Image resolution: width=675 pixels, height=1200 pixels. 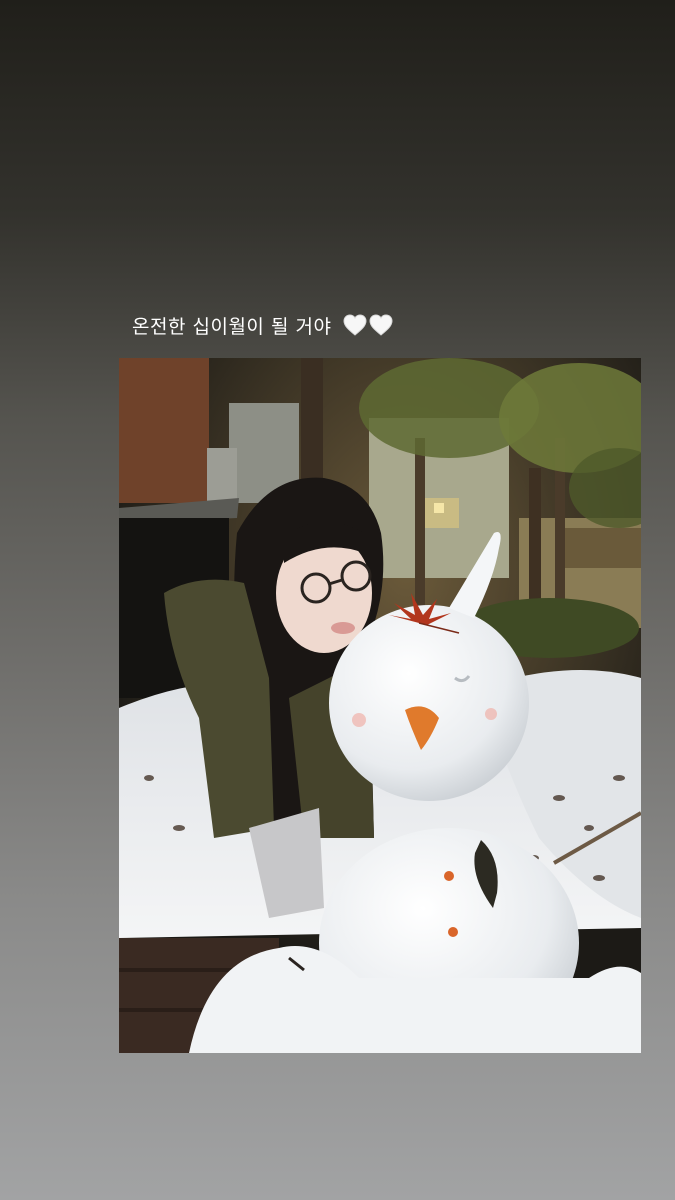 What do you see at coordinates (368, 325) in the screenshot?
I see `caption-emoji` at bounding box center [368, 325].